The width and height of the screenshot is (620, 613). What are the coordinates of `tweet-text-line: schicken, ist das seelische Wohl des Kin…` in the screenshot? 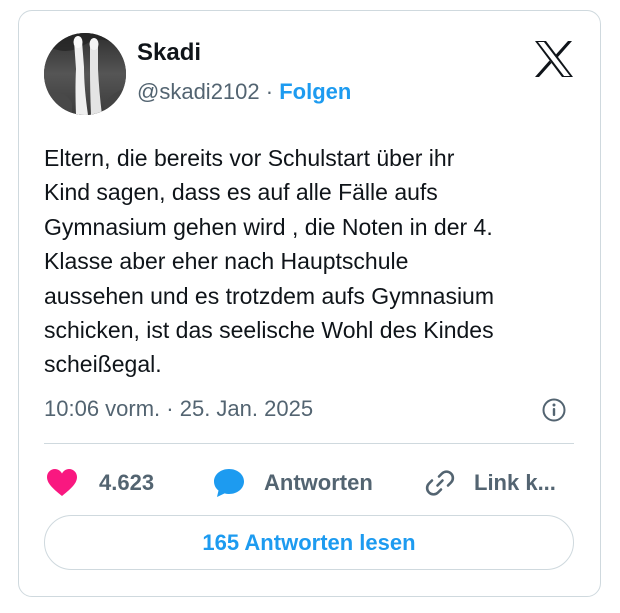 It's located at (269, 330).